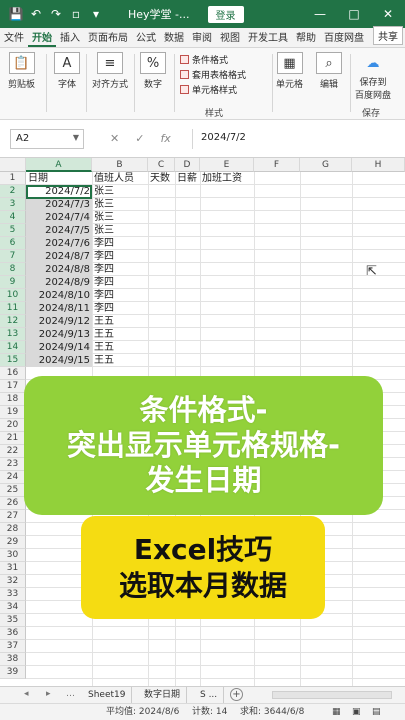  What do you see at coordinates (378, 165) in the screenshot?
I see `column-header: H` at bounding box center [378, 165].